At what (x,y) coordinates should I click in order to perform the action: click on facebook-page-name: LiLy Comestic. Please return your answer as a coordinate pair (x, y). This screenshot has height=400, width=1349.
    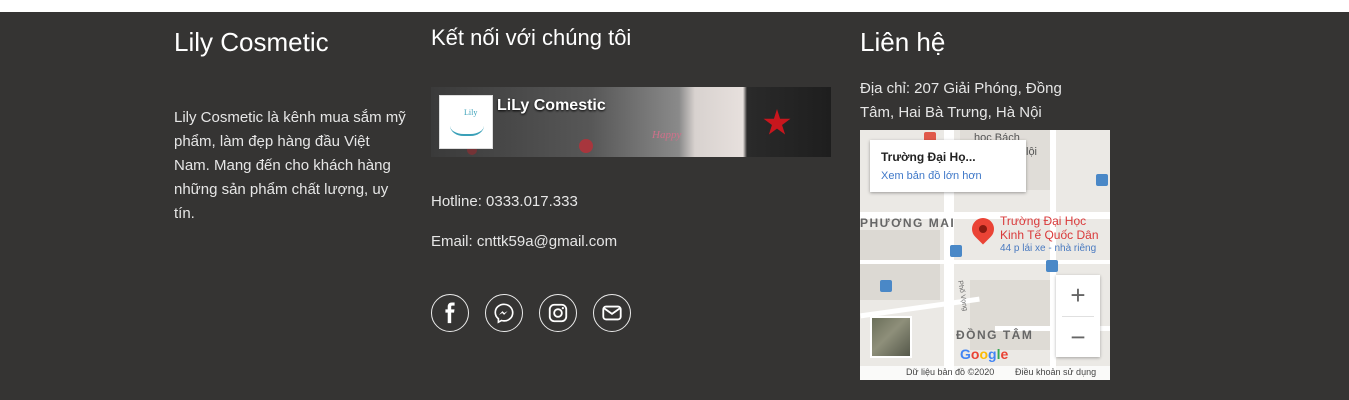
    Looking at the image, I should click on (551, 106).